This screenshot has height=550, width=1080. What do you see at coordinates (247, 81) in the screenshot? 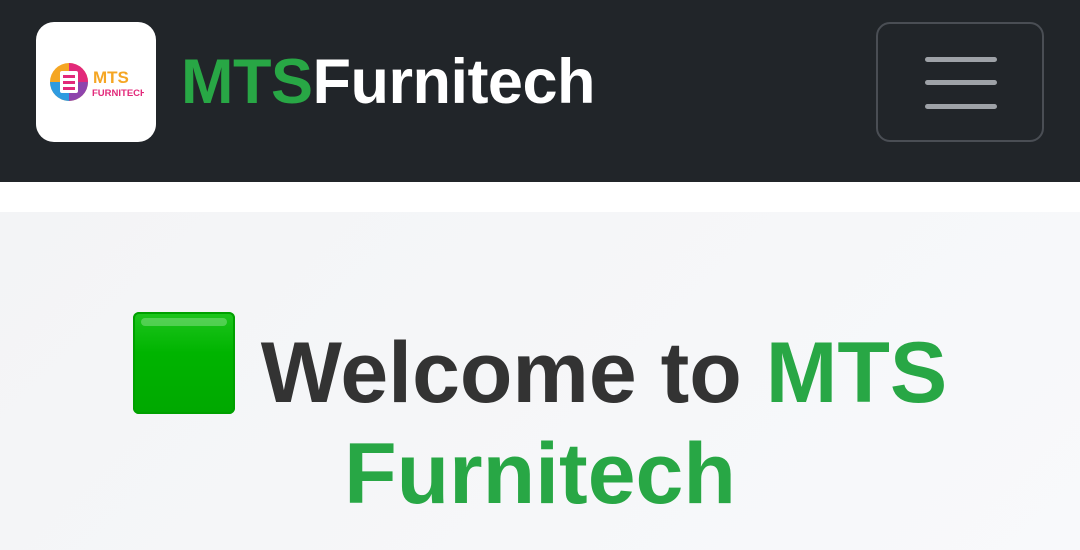
I see `brand-name-accent: MTS` at bounding box center [247, 81].